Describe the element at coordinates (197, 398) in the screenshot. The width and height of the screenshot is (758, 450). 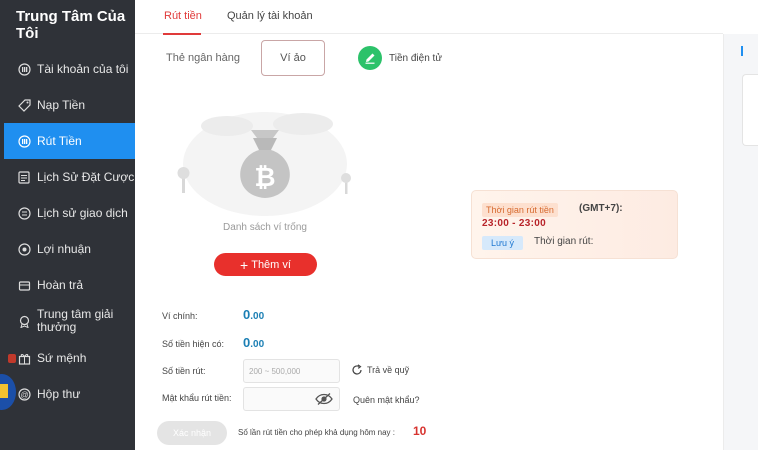
I see `password-label: Mật khẩu rút tiền:` at that location.